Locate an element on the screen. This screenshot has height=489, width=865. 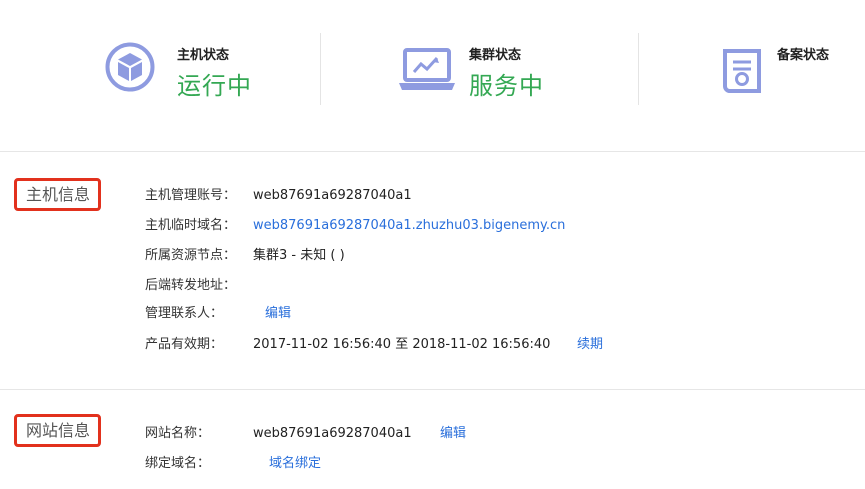
host-status-label: 主机状态 is located at coordinates (203, 55).